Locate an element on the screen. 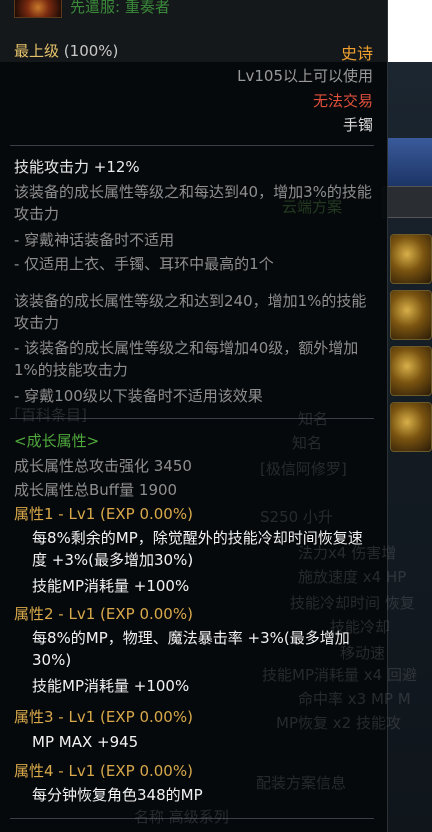 The width and height of the screenshot is (432, 832). growth-total-buff: 成长属性总Buff量 1900 is located at coordinates (96, 490).